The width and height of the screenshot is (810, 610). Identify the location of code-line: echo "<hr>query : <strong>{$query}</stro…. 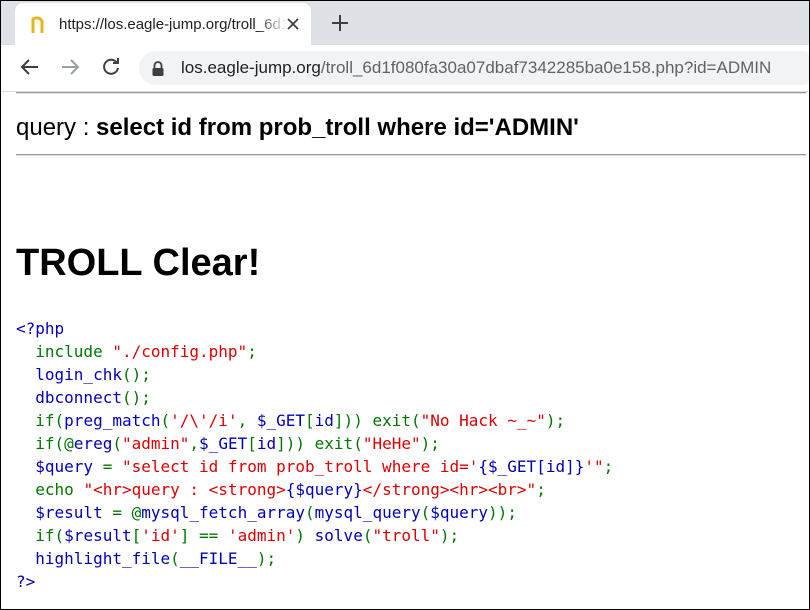
(411, 489).